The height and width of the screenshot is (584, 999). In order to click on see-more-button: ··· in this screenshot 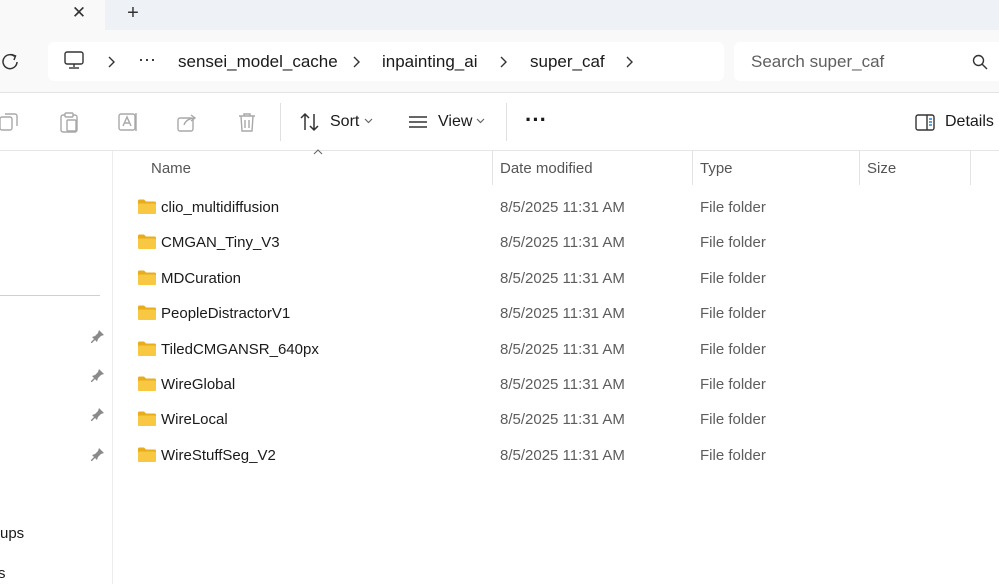, I will do `click(536, 120)`.